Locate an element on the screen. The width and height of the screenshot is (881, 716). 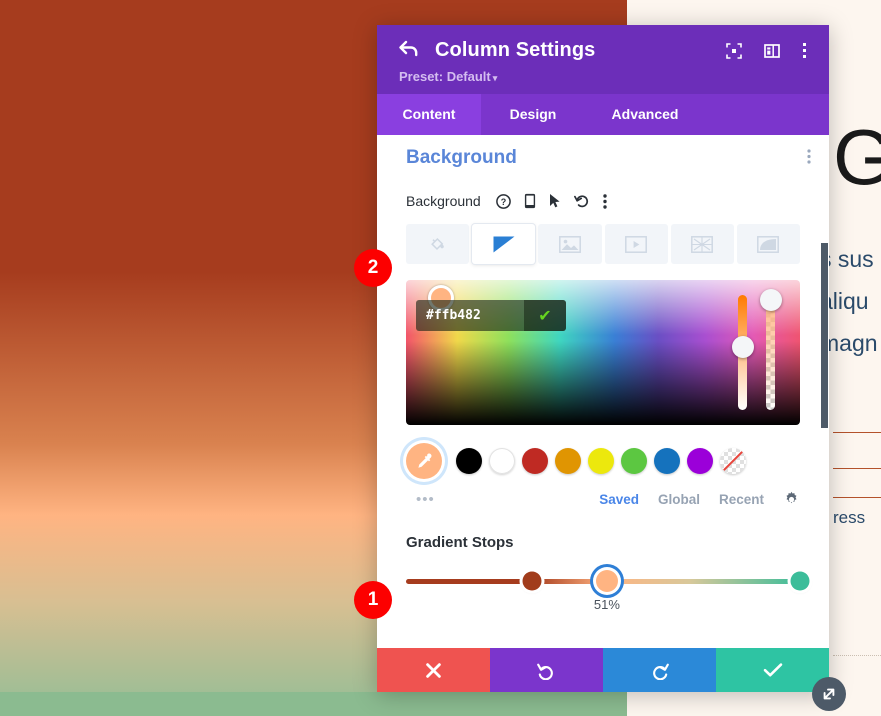
swatch-yellow is located at coordinates (601, 461).